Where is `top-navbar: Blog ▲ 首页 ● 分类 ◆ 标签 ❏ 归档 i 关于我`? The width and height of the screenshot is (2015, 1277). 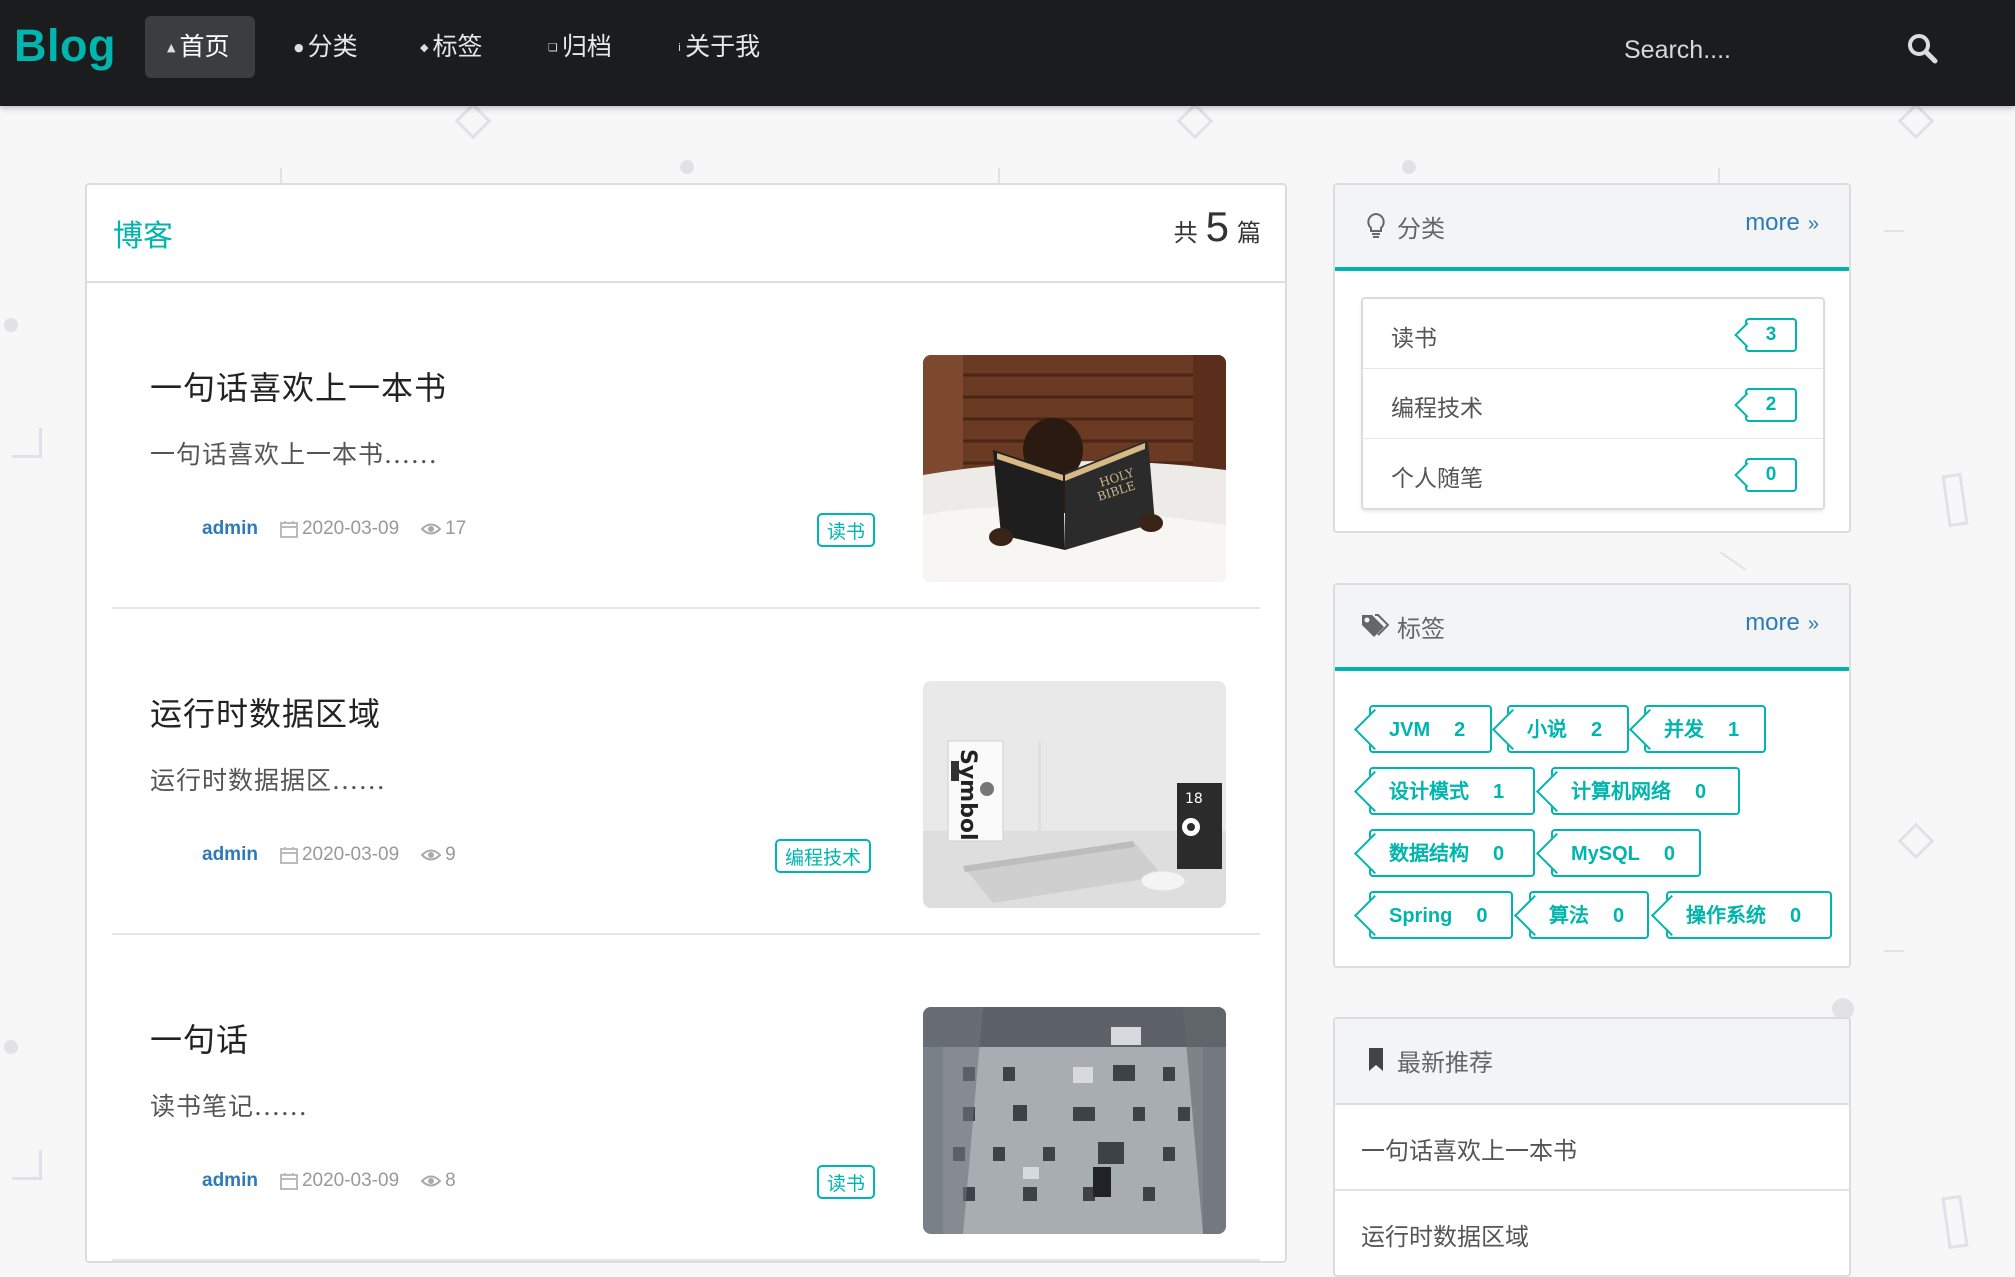
top-navbar: Blog ▲ 首页 ● 分类 ◆ 标签 ❏ 归档 i 关于我 is located at coordinates (1007, 53).